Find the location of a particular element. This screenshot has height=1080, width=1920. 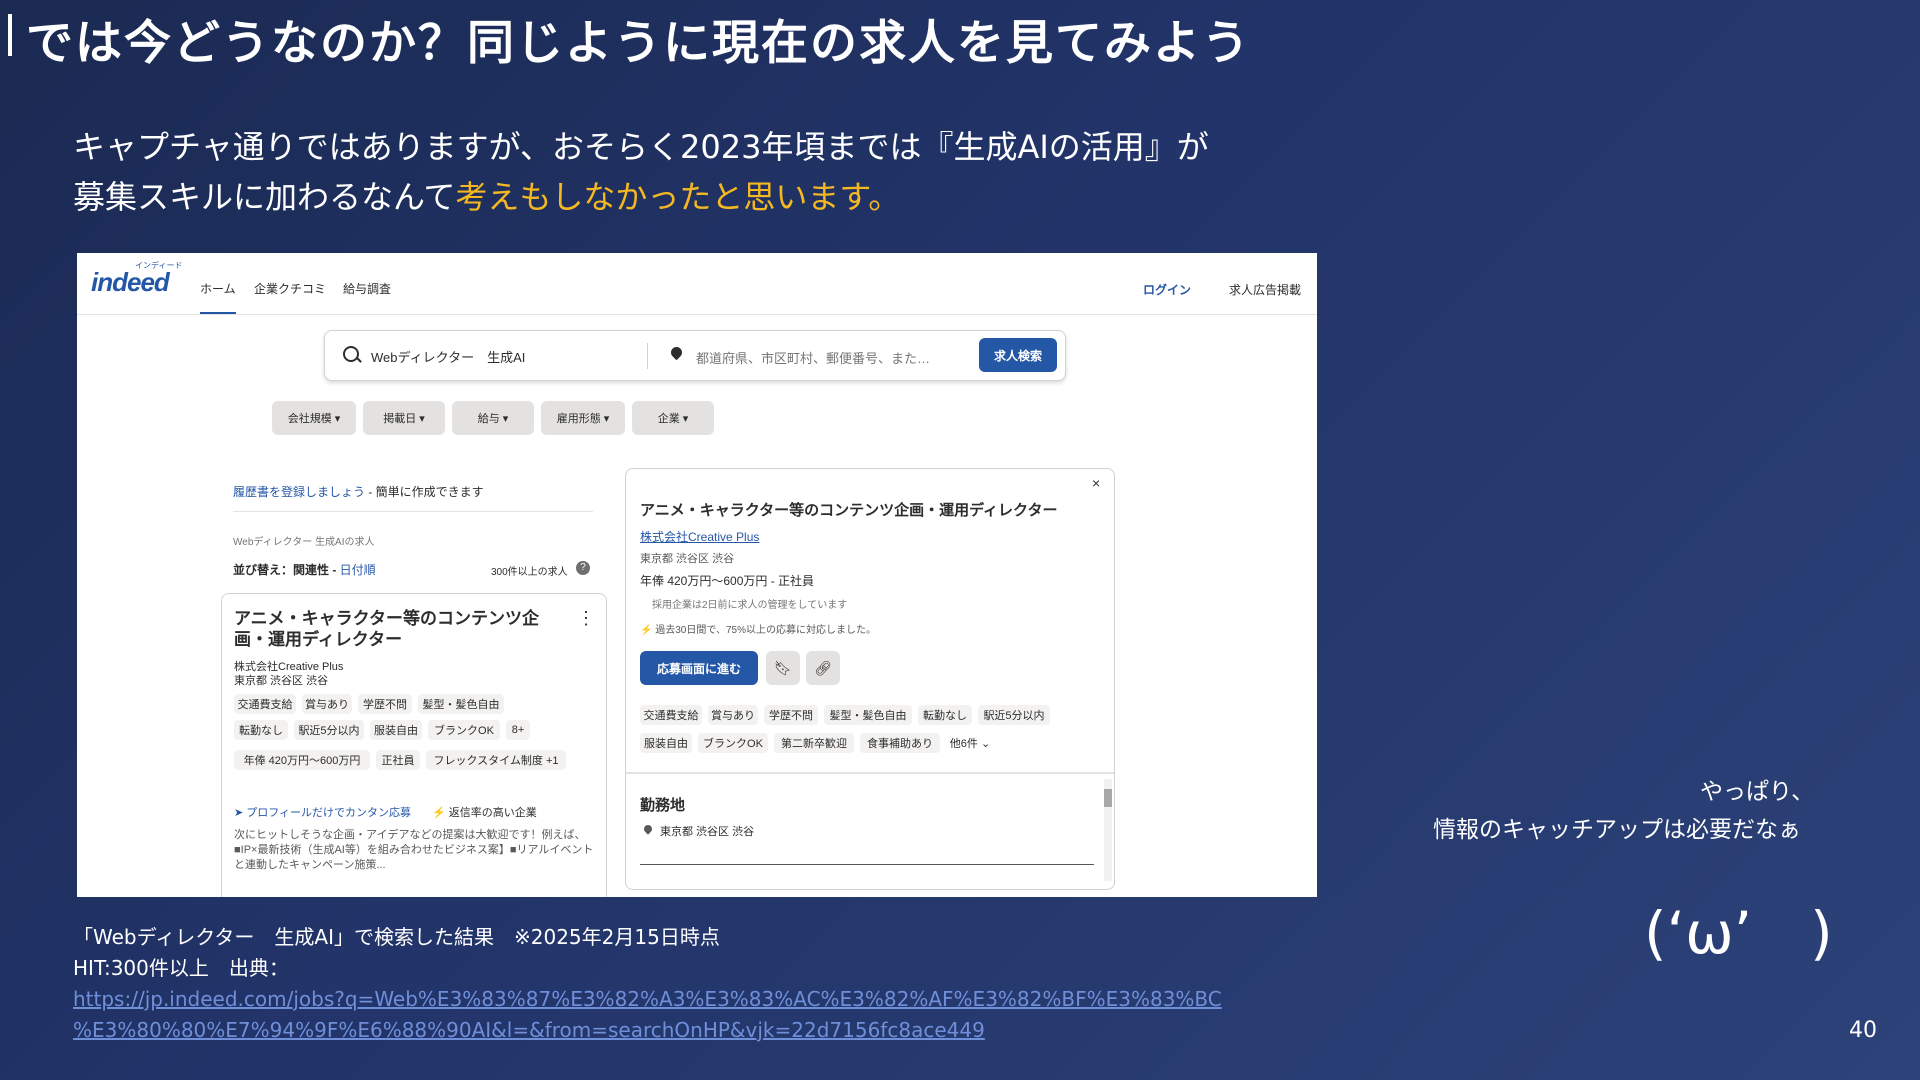

job-detail-salary: 年俸 420万円～600万円 - 正社員 is located at coordinates (727, 581).